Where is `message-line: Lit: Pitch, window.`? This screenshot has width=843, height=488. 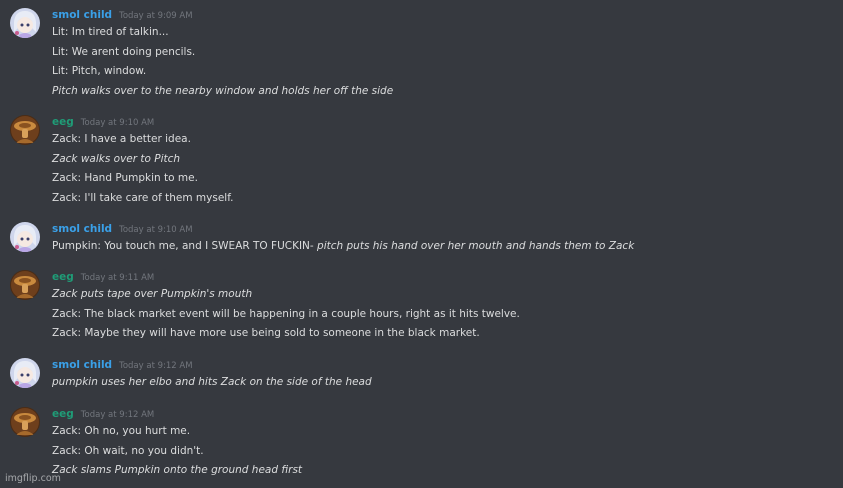 message-line: Lit: Pitch, window. is located at coordinates (222, 72).